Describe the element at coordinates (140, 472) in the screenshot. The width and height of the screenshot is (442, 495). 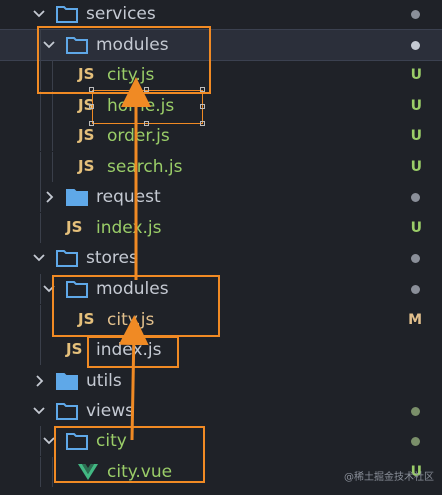
I see `file-label: city.vue` at that location.